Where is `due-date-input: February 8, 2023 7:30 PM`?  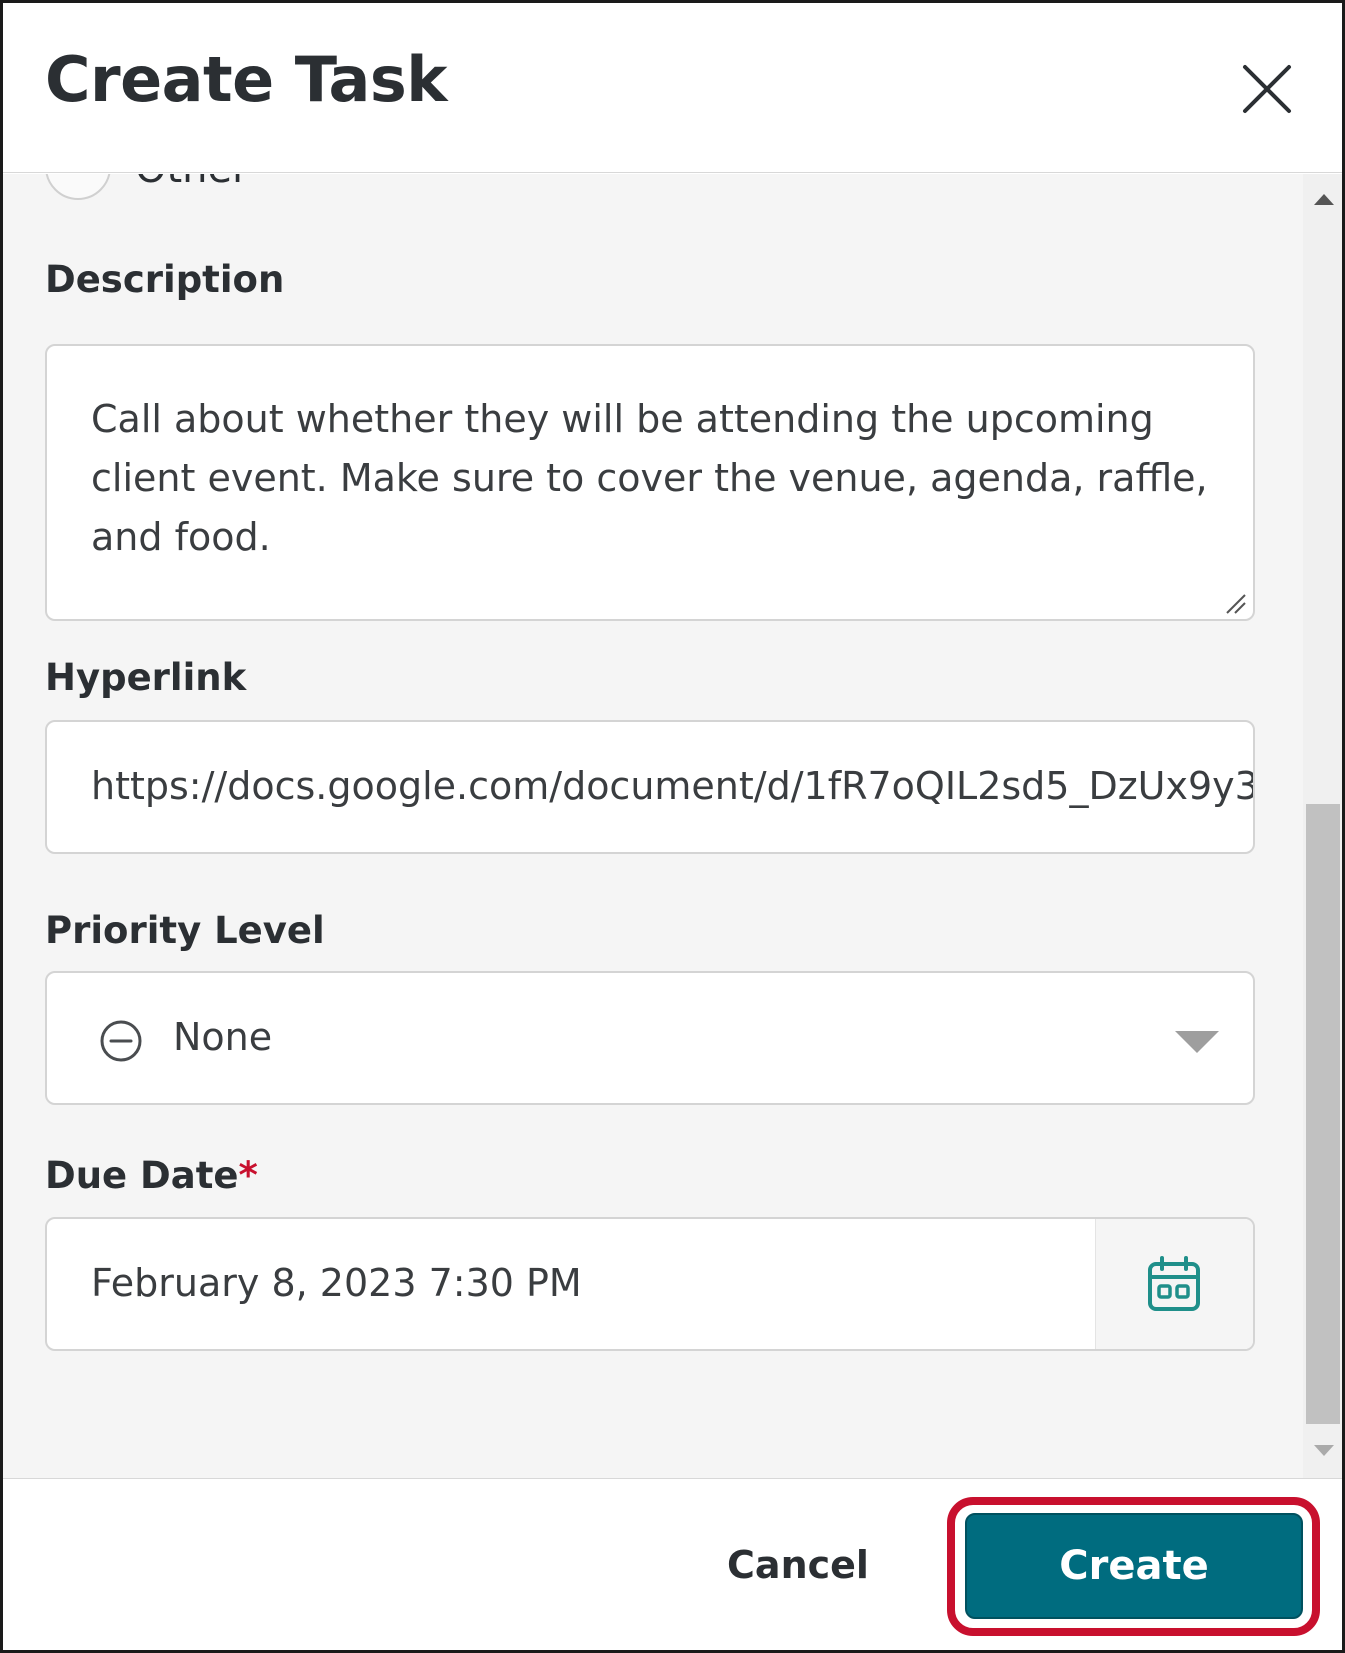
due-date-input: February 8, 2023 7:30 PM is located at coordinates (650, 1284).